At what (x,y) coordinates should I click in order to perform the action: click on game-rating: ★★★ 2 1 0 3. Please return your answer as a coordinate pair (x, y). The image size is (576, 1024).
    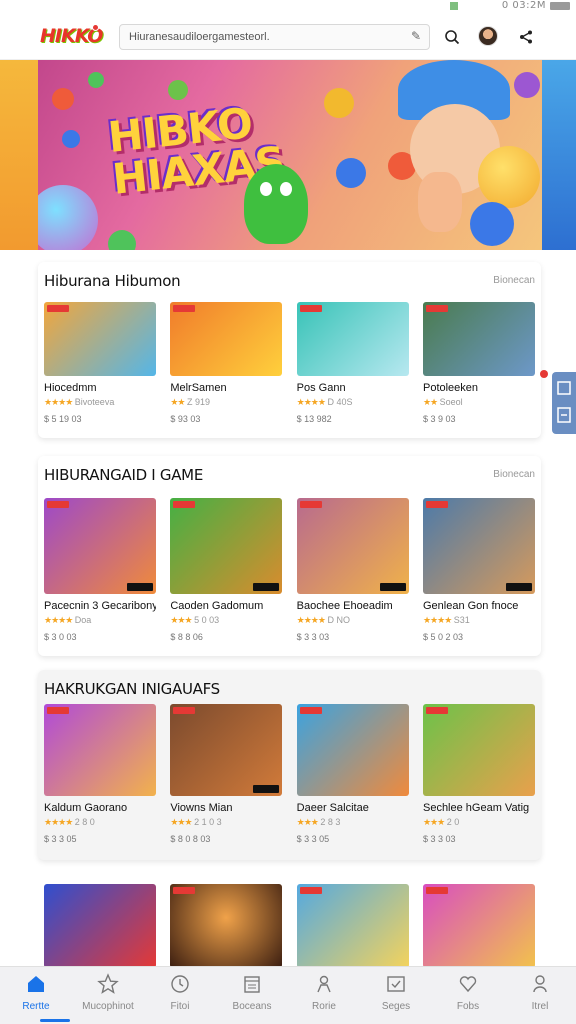
    Looking at the image, I should click on (226, 822).